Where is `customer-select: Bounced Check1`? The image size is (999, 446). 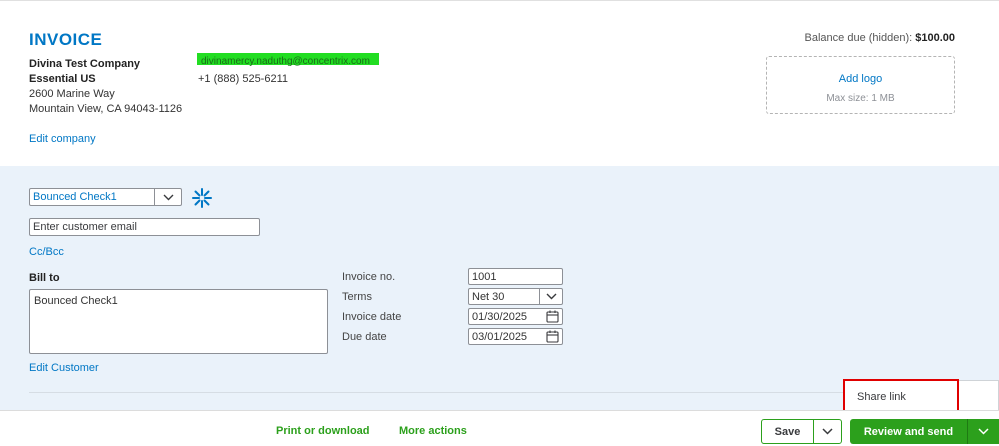
customer-select: Bounced Check1 is located at coordinates (105, 197).